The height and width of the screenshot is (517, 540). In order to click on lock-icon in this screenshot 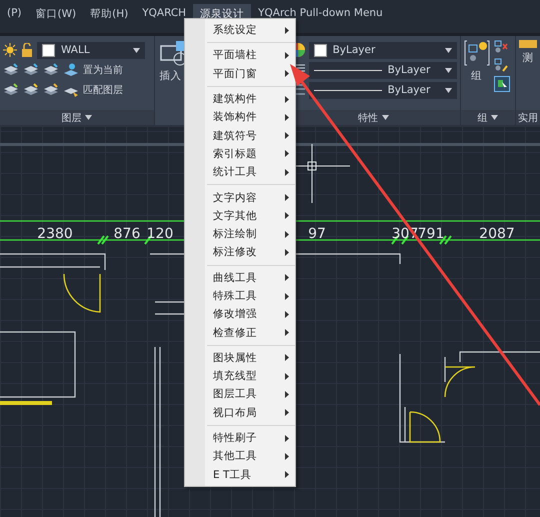, I will do `click(27, 50)`.